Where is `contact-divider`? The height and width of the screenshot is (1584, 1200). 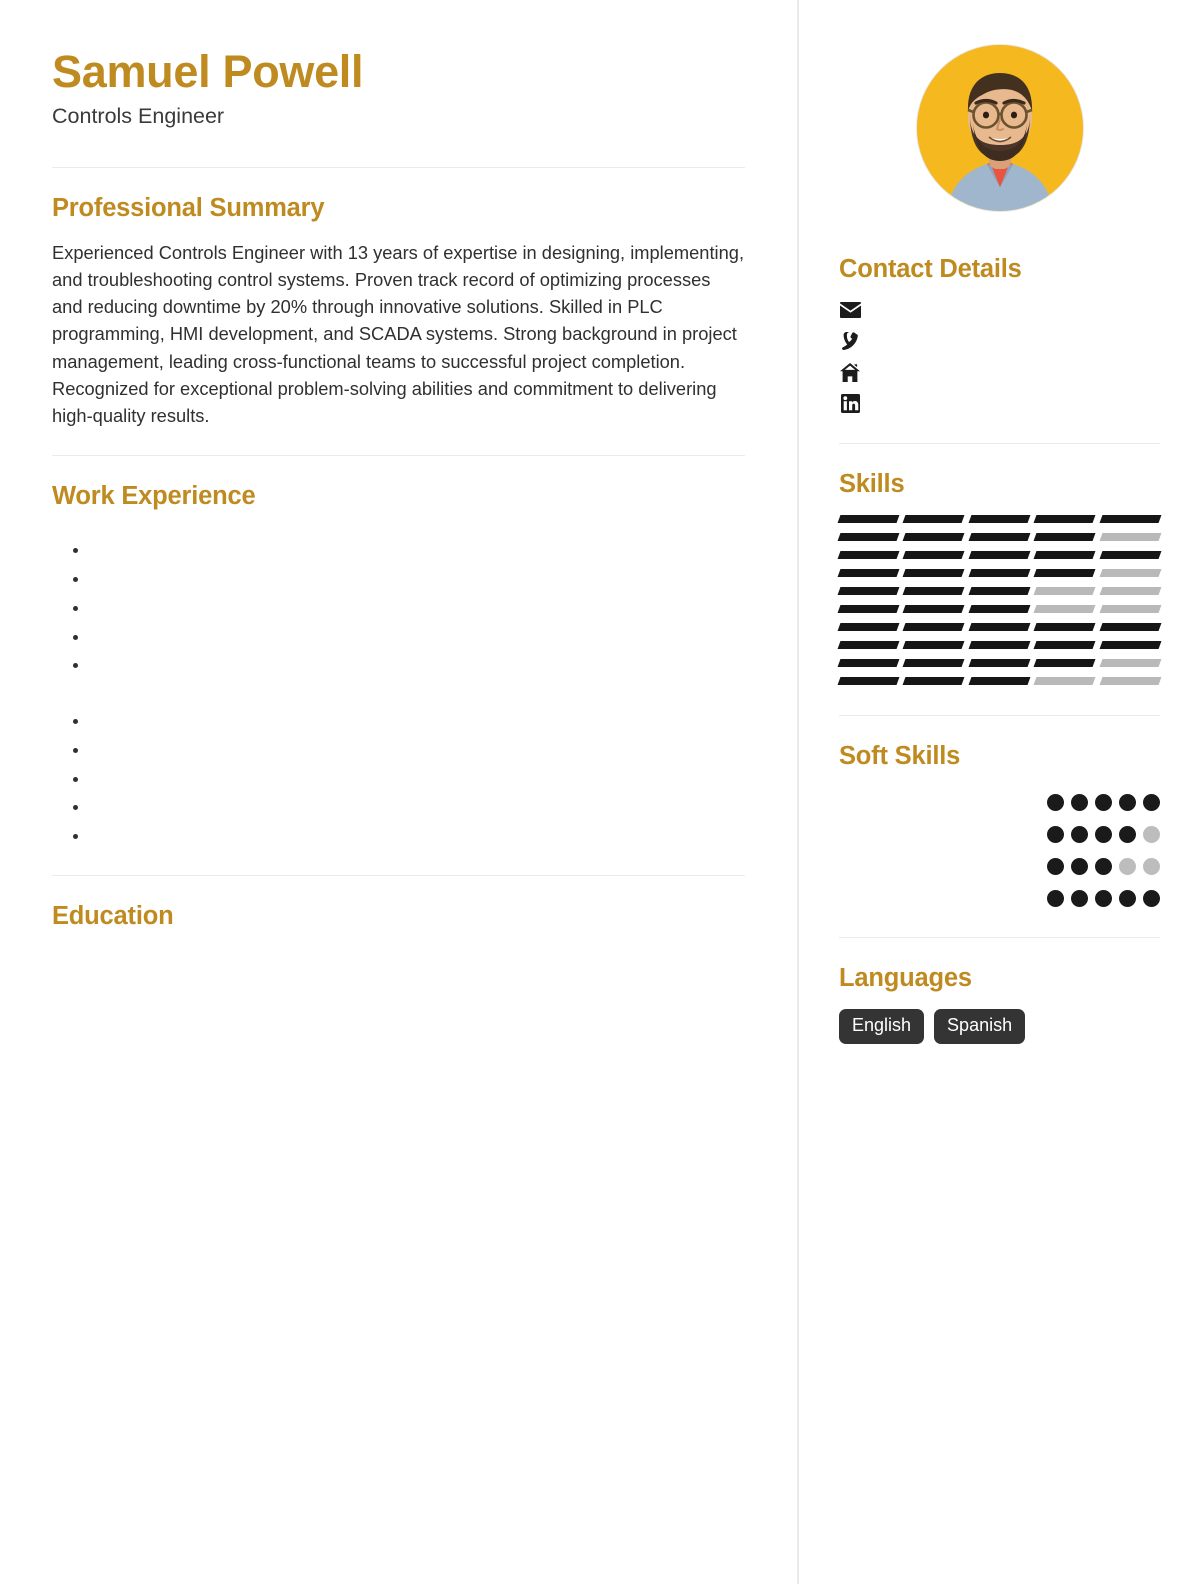 contact-divider is located at coordinates (999, 443).